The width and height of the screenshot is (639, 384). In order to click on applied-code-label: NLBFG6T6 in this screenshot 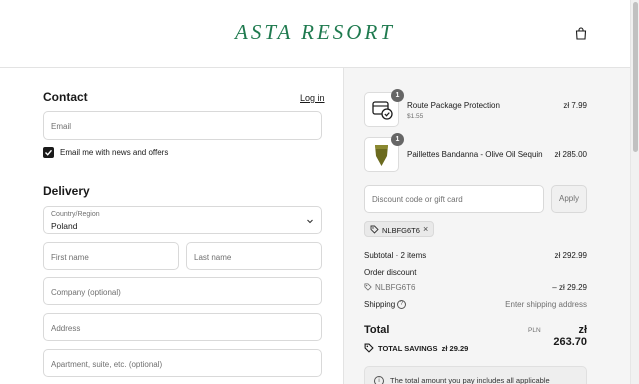, I will do `click(401, 230)`.